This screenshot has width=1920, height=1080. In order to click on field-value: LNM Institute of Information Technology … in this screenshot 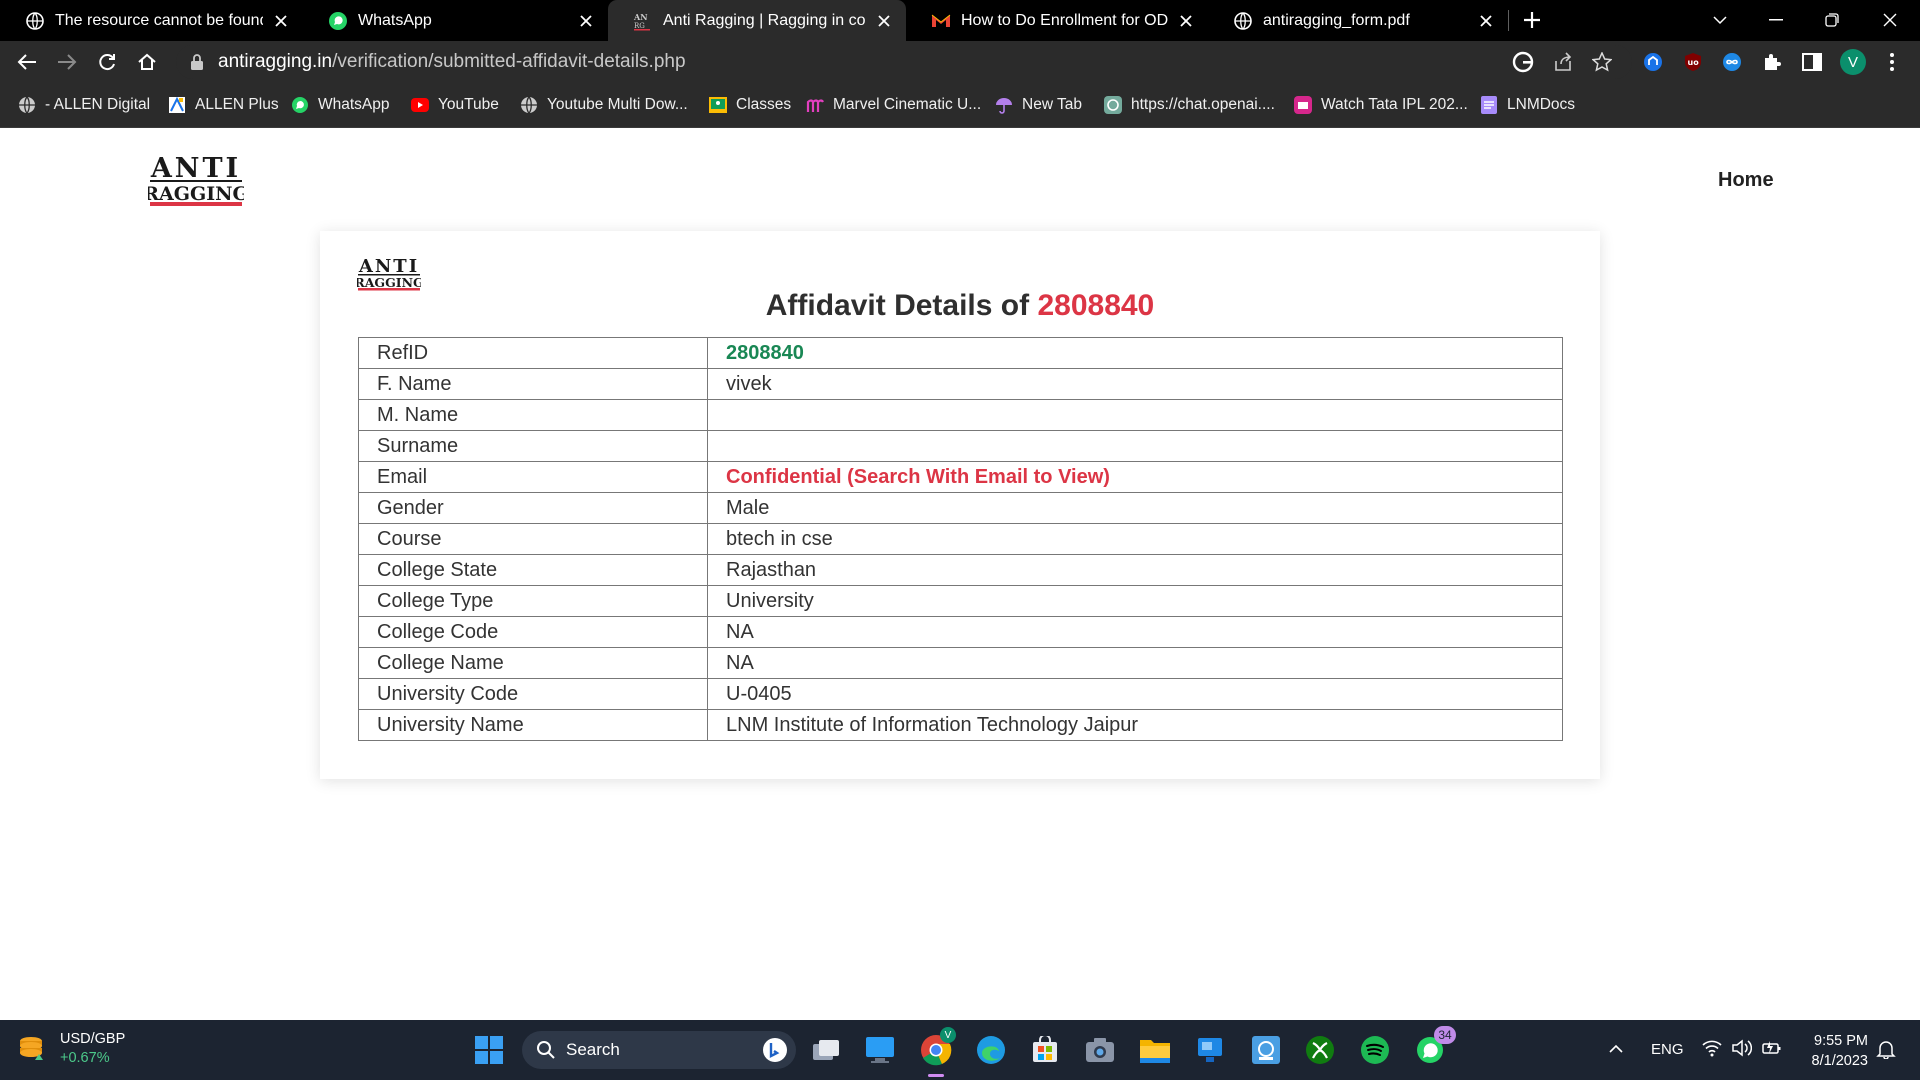, I will do `click(1135, 725)`.